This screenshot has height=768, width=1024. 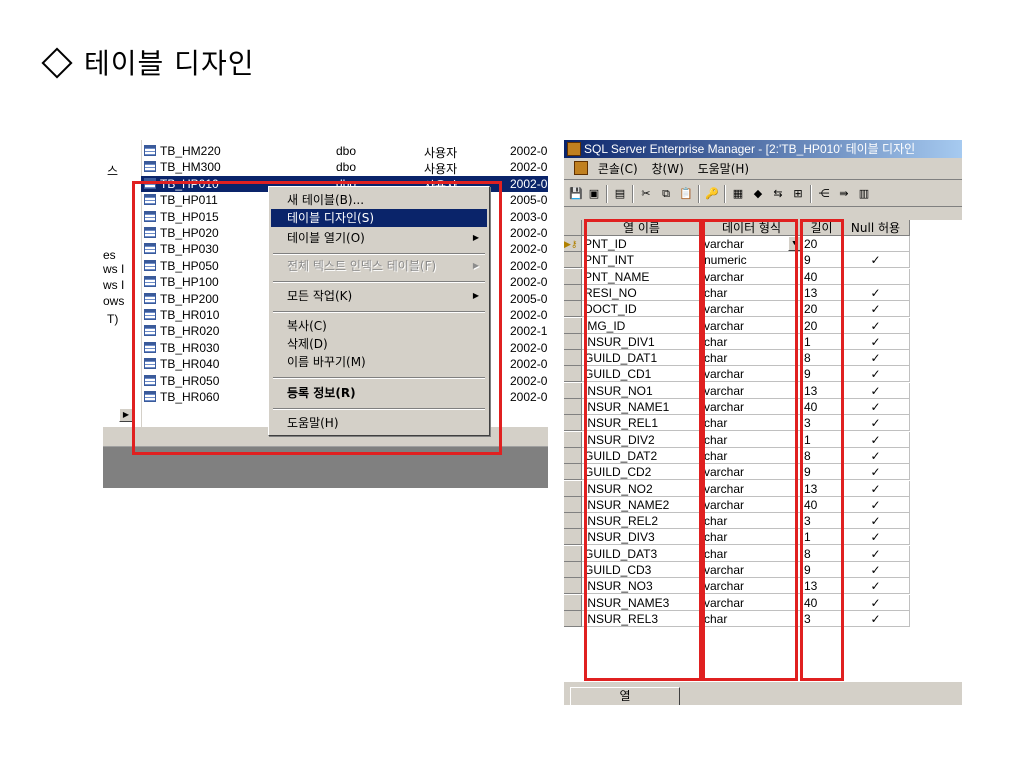 I want to click on save-icon: 💾, so click(x=576, y=194).